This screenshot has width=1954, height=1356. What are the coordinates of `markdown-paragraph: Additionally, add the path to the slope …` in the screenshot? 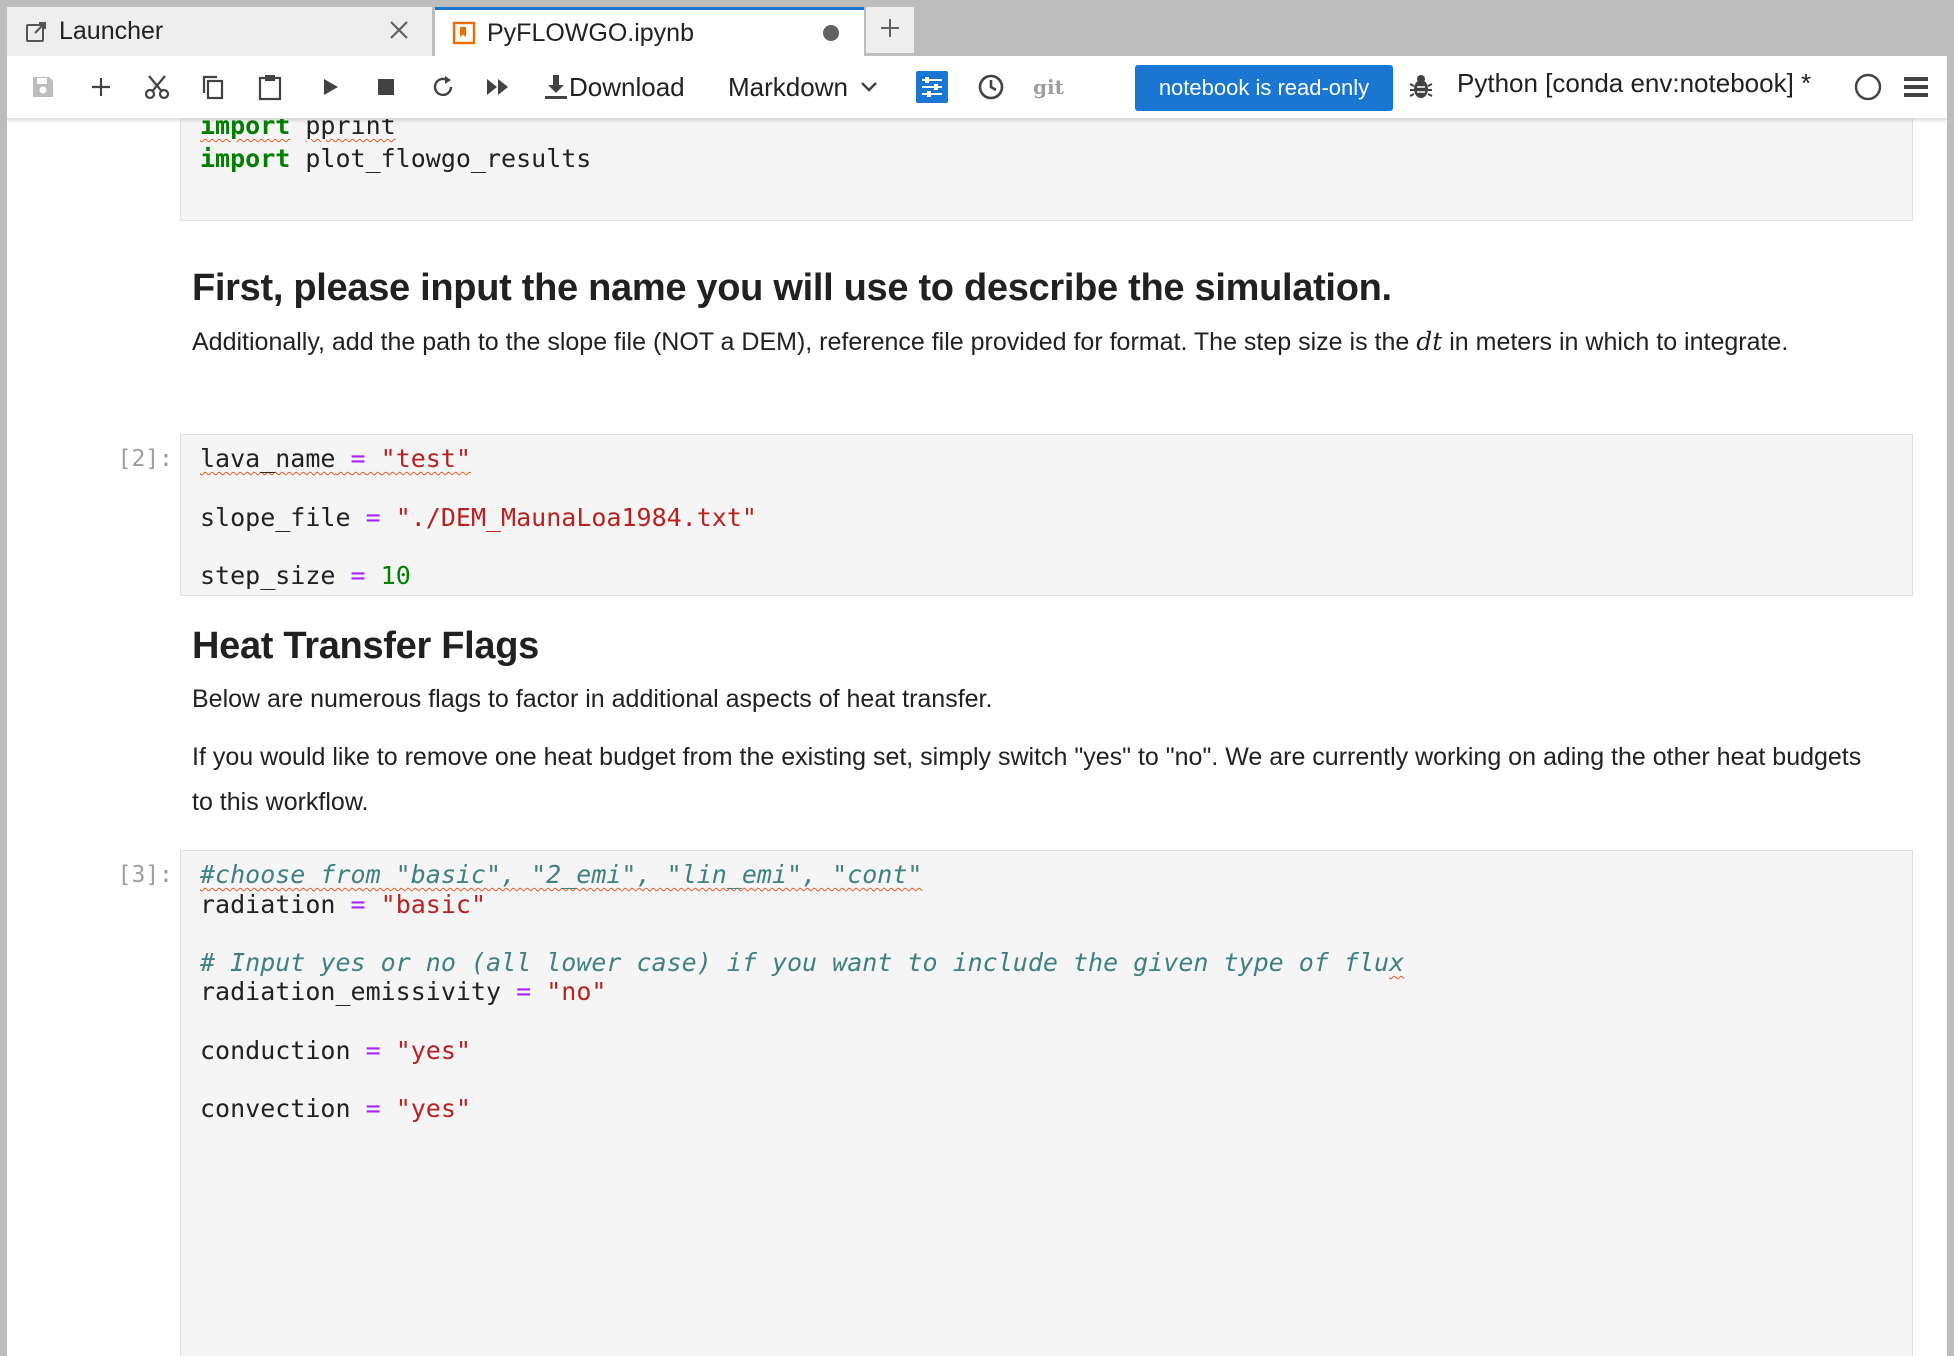 It's located at (990, 341).